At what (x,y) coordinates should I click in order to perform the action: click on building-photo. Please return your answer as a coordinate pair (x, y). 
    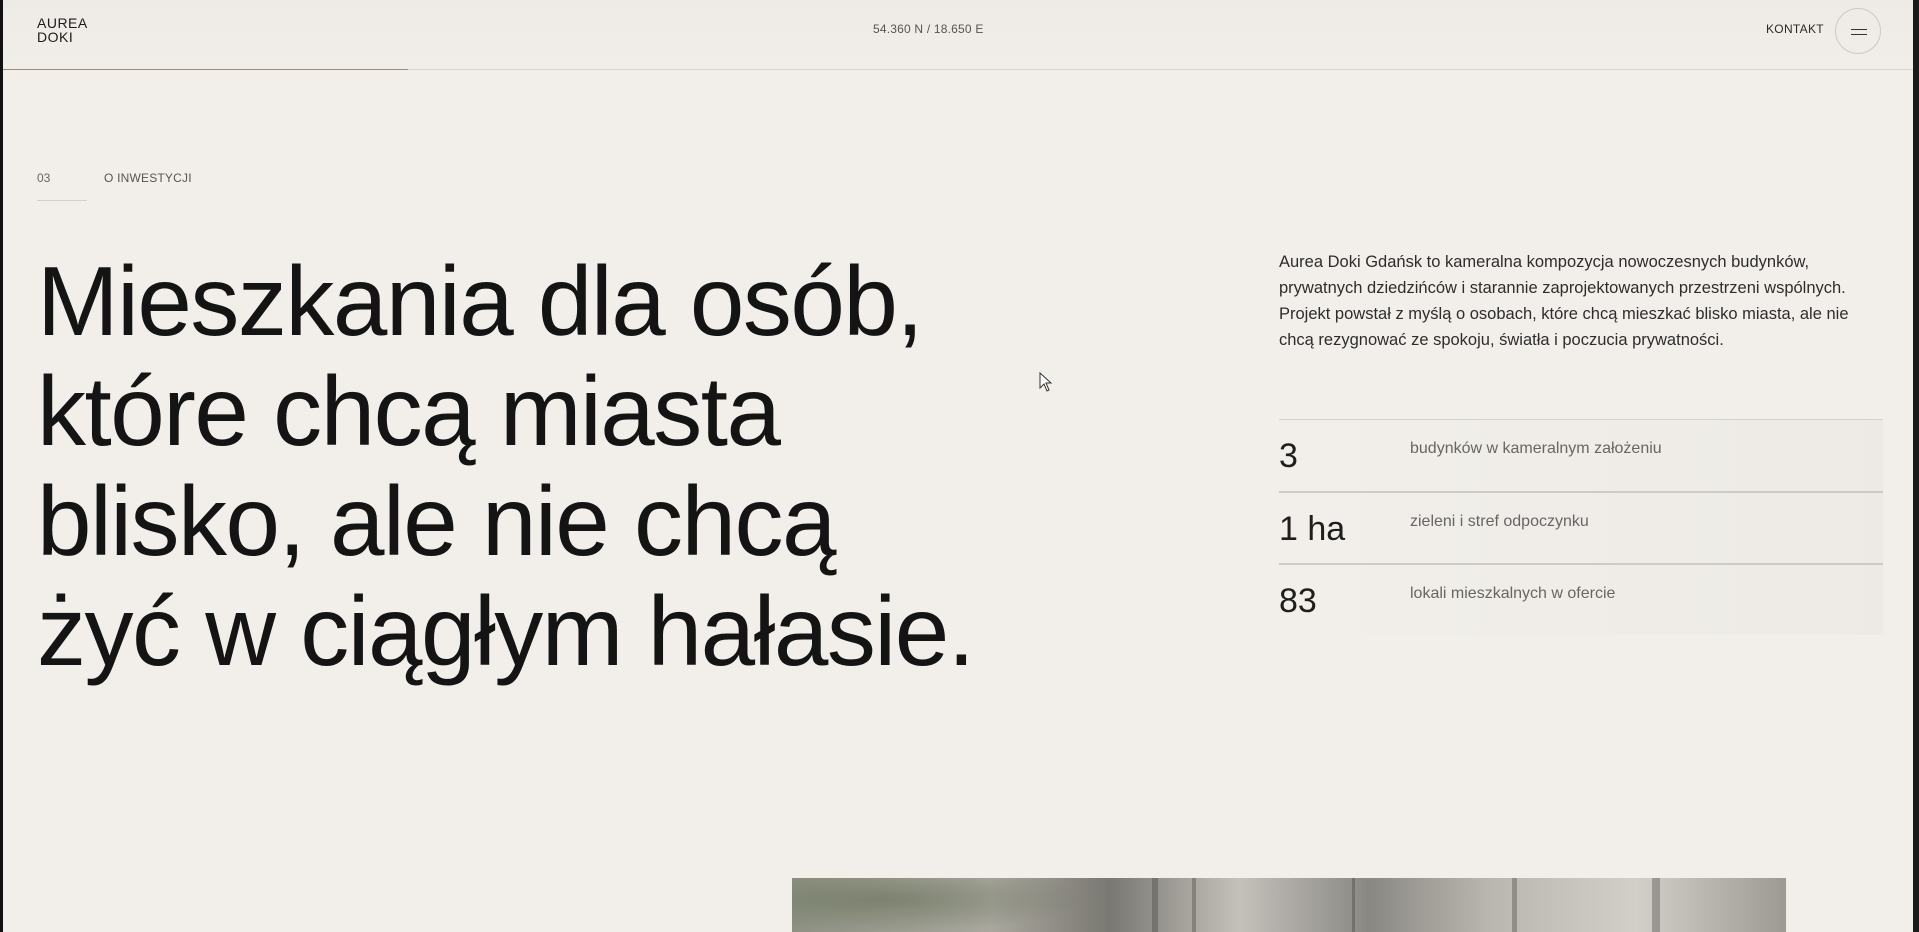
    Looking at the image, I should click on (1289, 905).